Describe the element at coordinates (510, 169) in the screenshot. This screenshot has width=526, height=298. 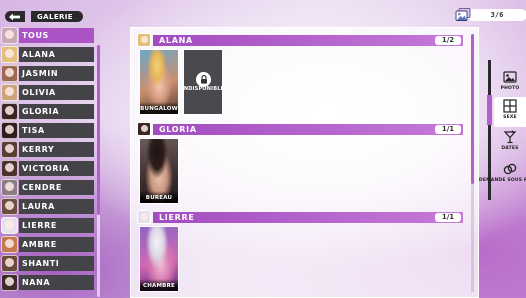
I see `rings-icon` at that location.